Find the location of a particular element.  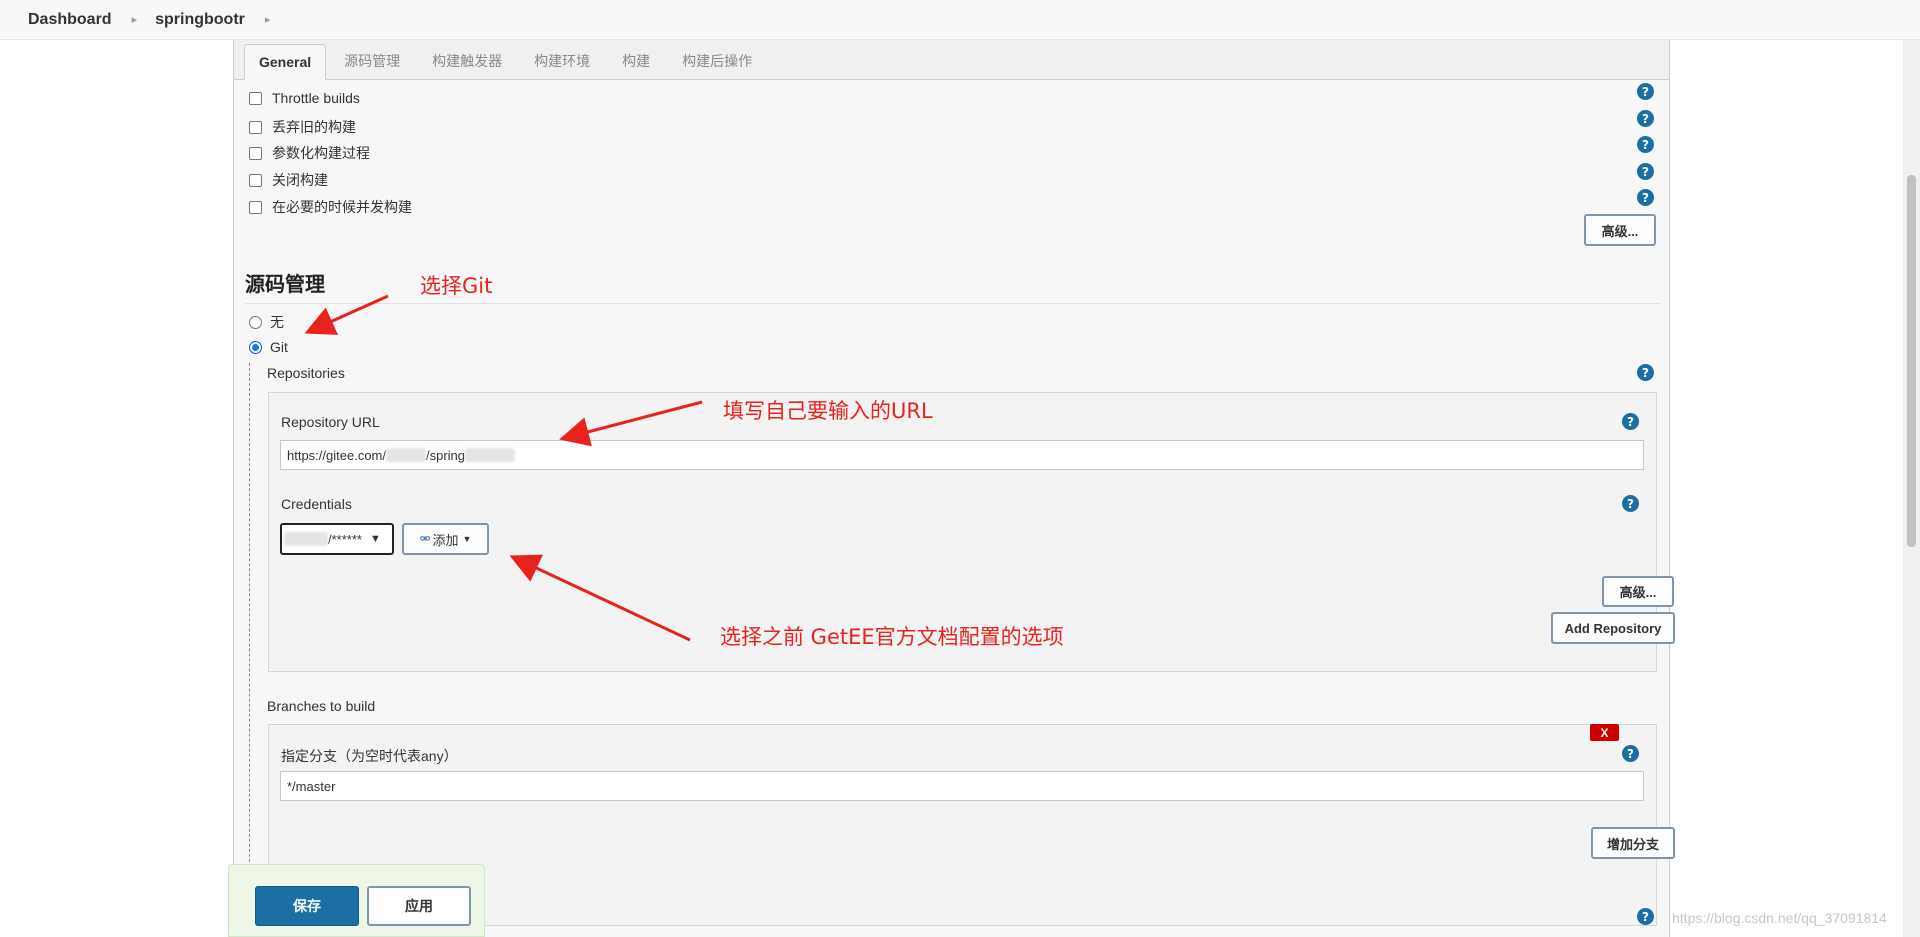

annotation-select-credentials: 选择之前 GetEE官方文档配置的选项 is located at coordinates (892, 637).